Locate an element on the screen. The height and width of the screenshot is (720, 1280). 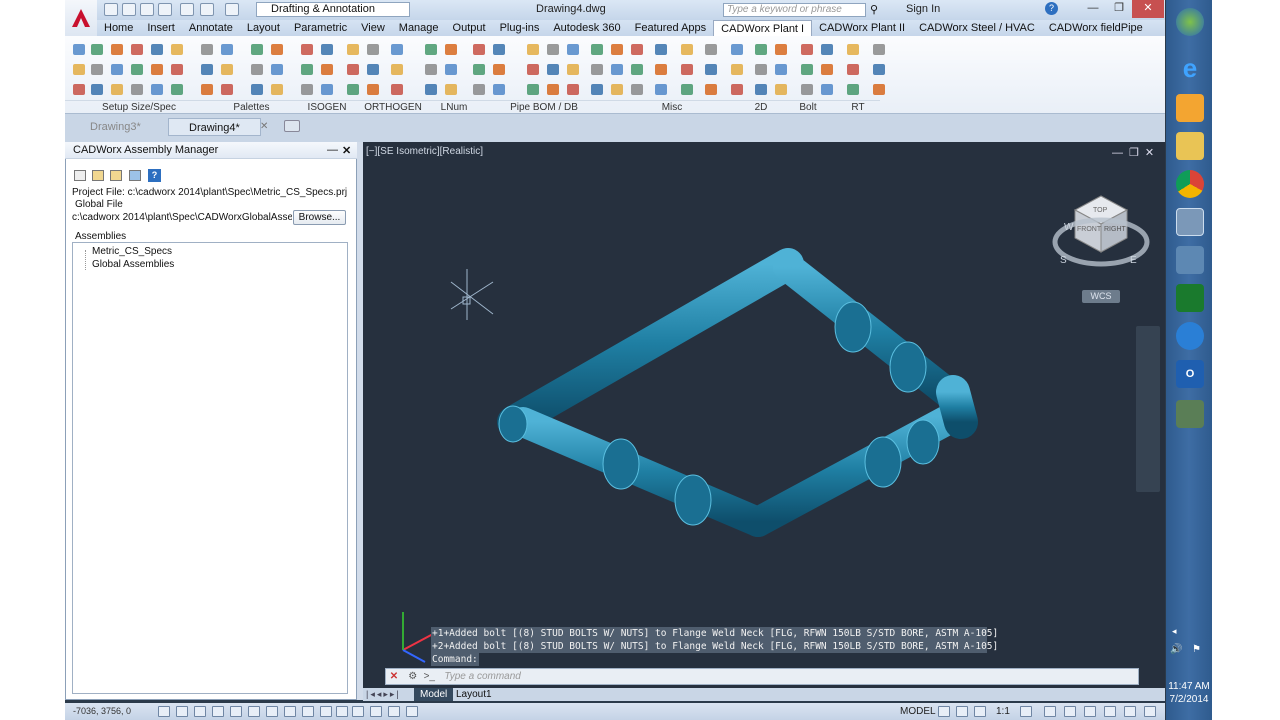
chrome-icon is located at coordinates (1190, 184).